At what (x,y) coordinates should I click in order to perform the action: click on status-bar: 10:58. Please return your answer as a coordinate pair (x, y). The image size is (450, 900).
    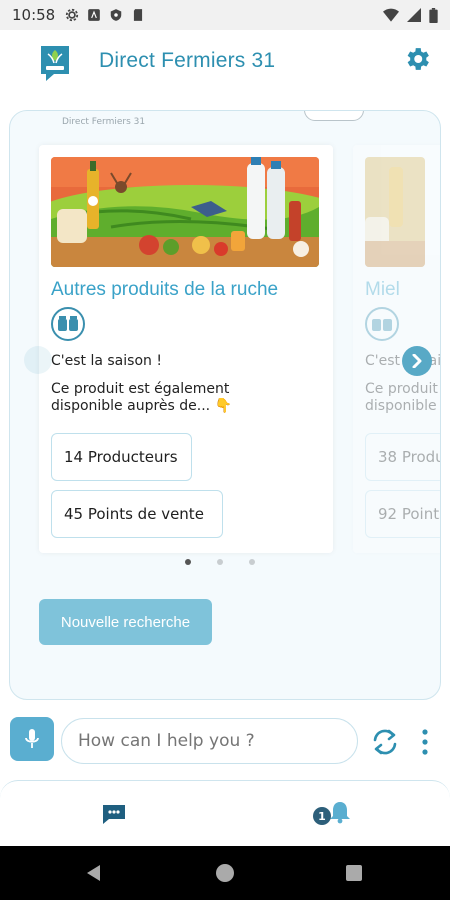
    Looking at the image, I should click on (225, 15).